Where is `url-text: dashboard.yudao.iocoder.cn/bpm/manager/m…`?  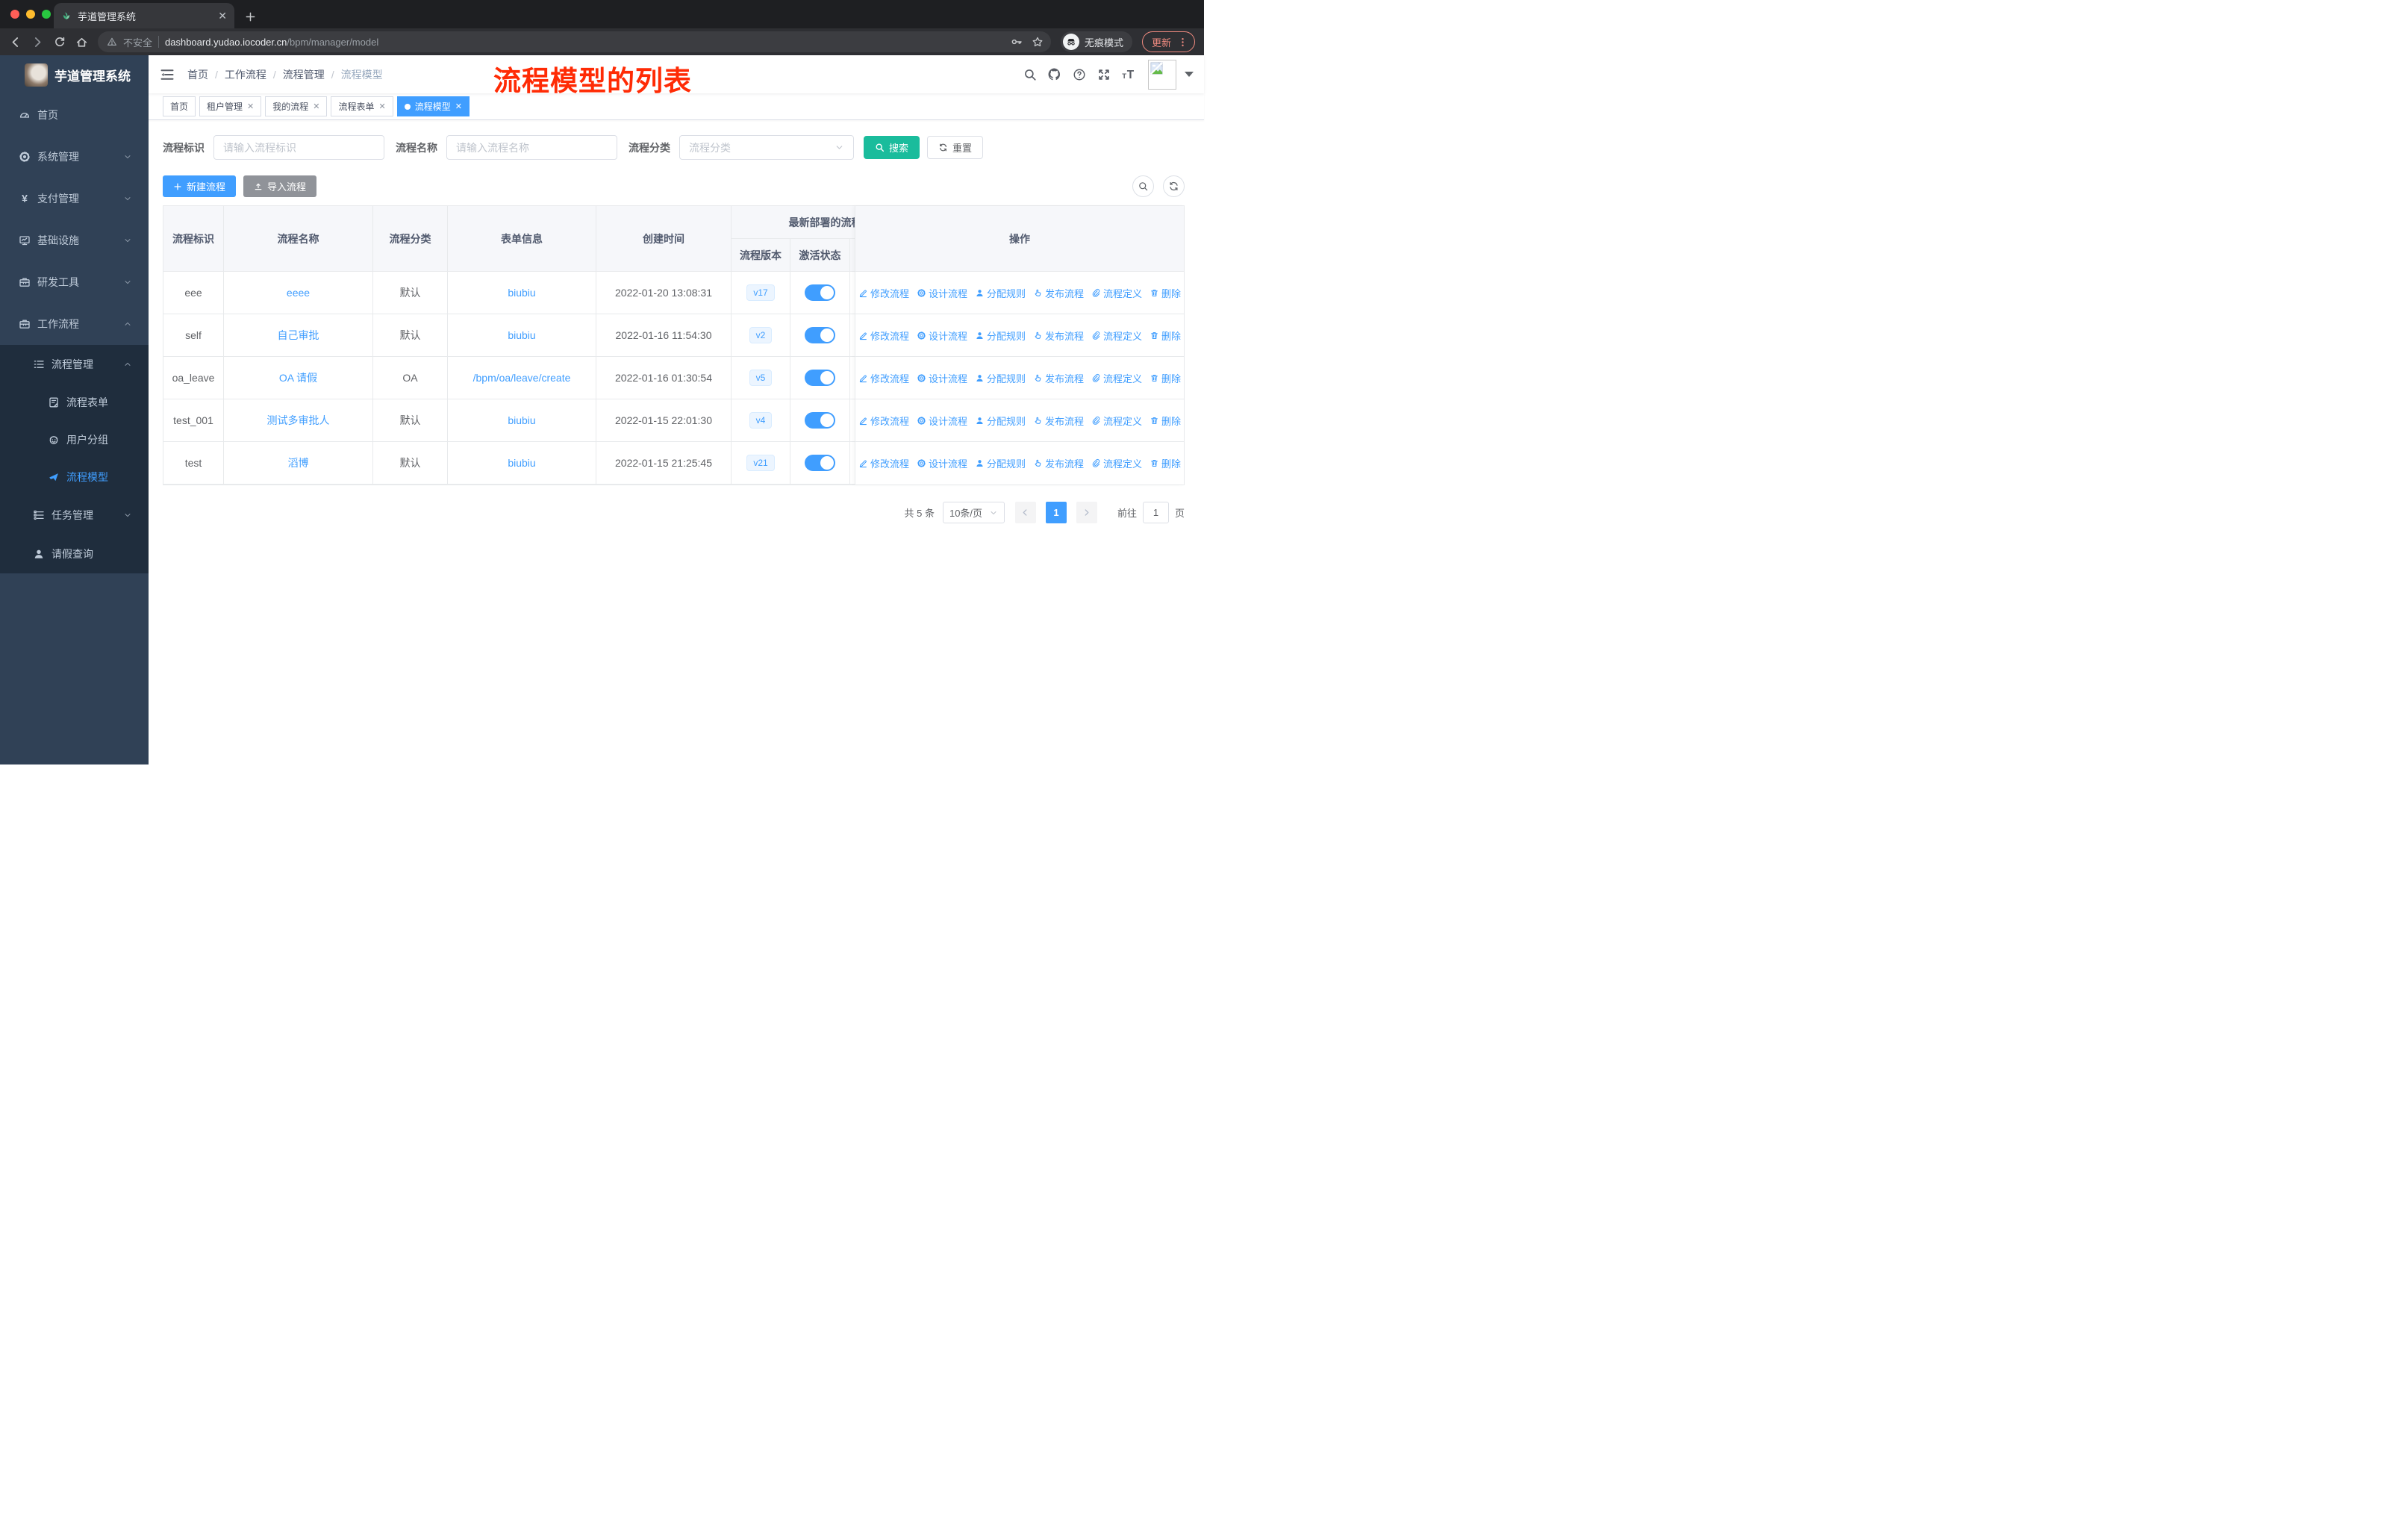 url-text: dashboard.yudao.iocoder.cn/bpm/manager/m… is located at coordinates (585, 42).